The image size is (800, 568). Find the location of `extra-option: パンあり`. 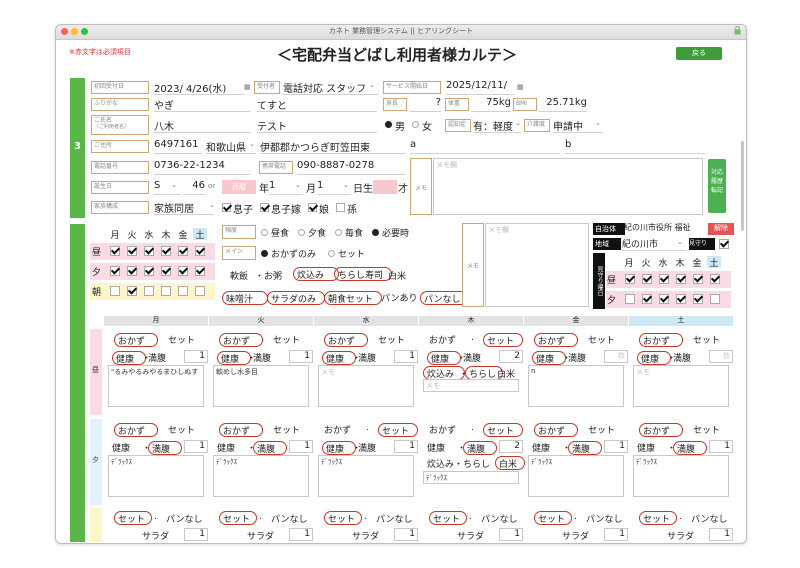

extra-option: パンあり is located at coordinates (399, 297).